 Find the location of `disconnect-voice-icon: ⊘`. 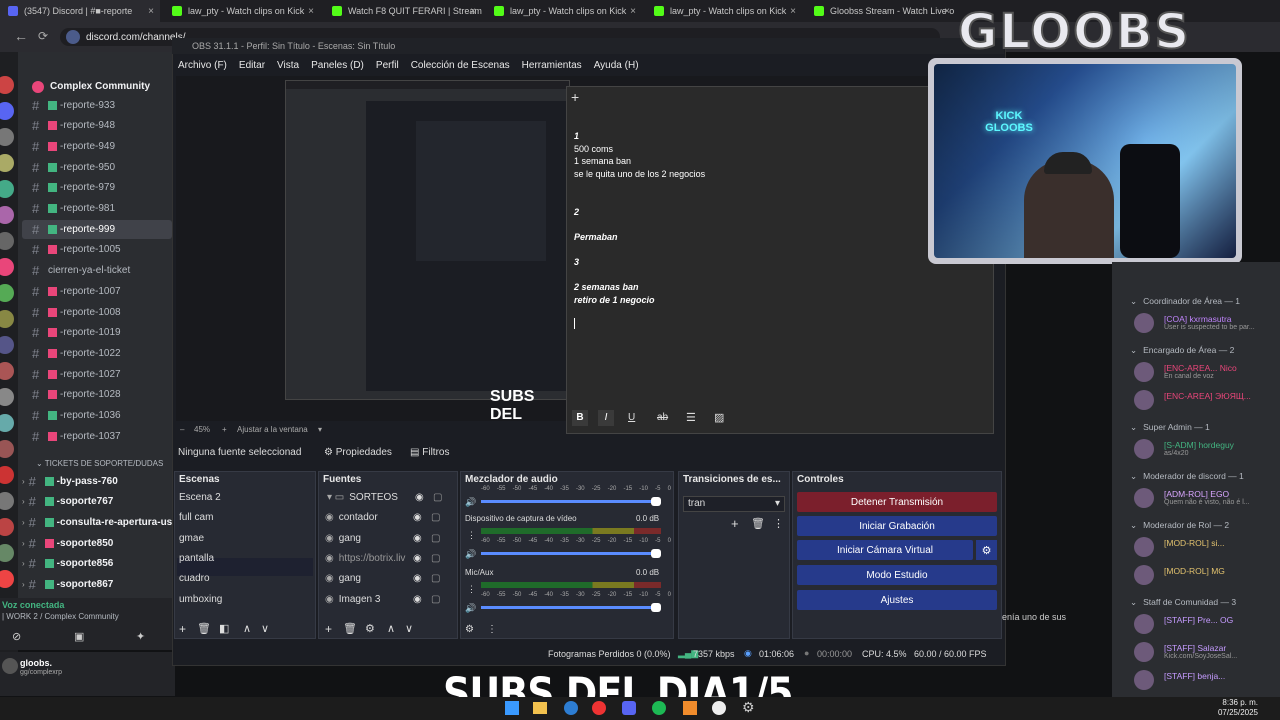

disconnect-voice-icon: ⊘ is located at coordinates (16, 636).